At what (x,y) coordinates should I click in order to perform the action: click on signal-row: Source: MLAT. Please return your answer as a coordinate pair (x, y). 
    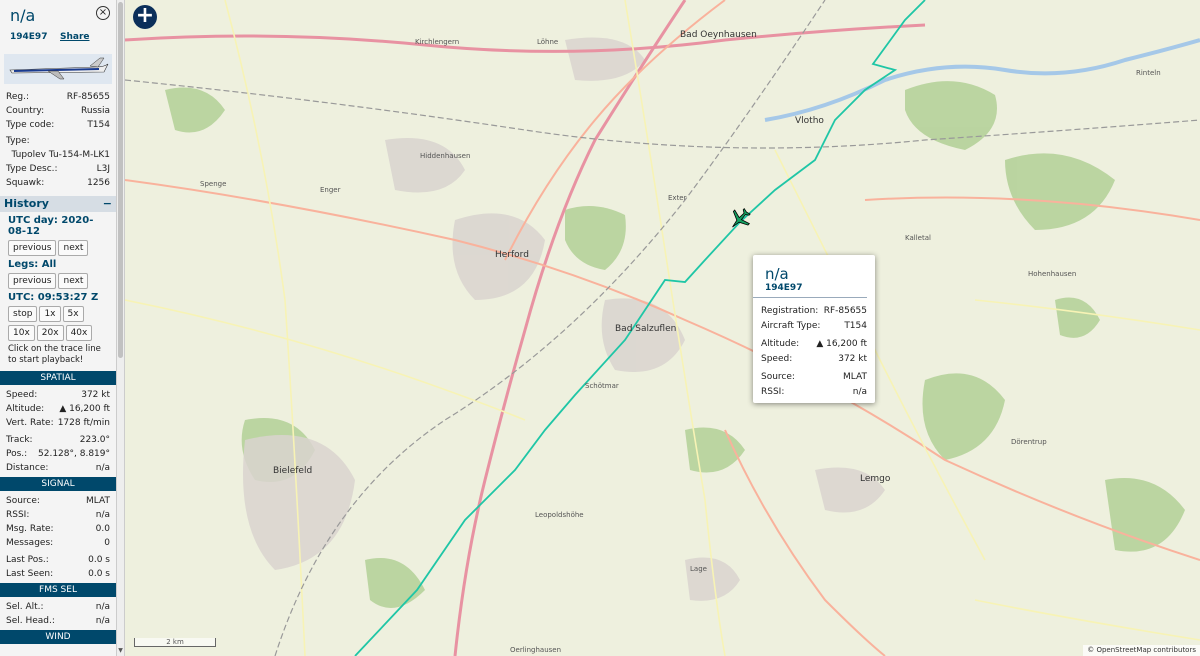
    Looking at the image, I should click on (58, 501).